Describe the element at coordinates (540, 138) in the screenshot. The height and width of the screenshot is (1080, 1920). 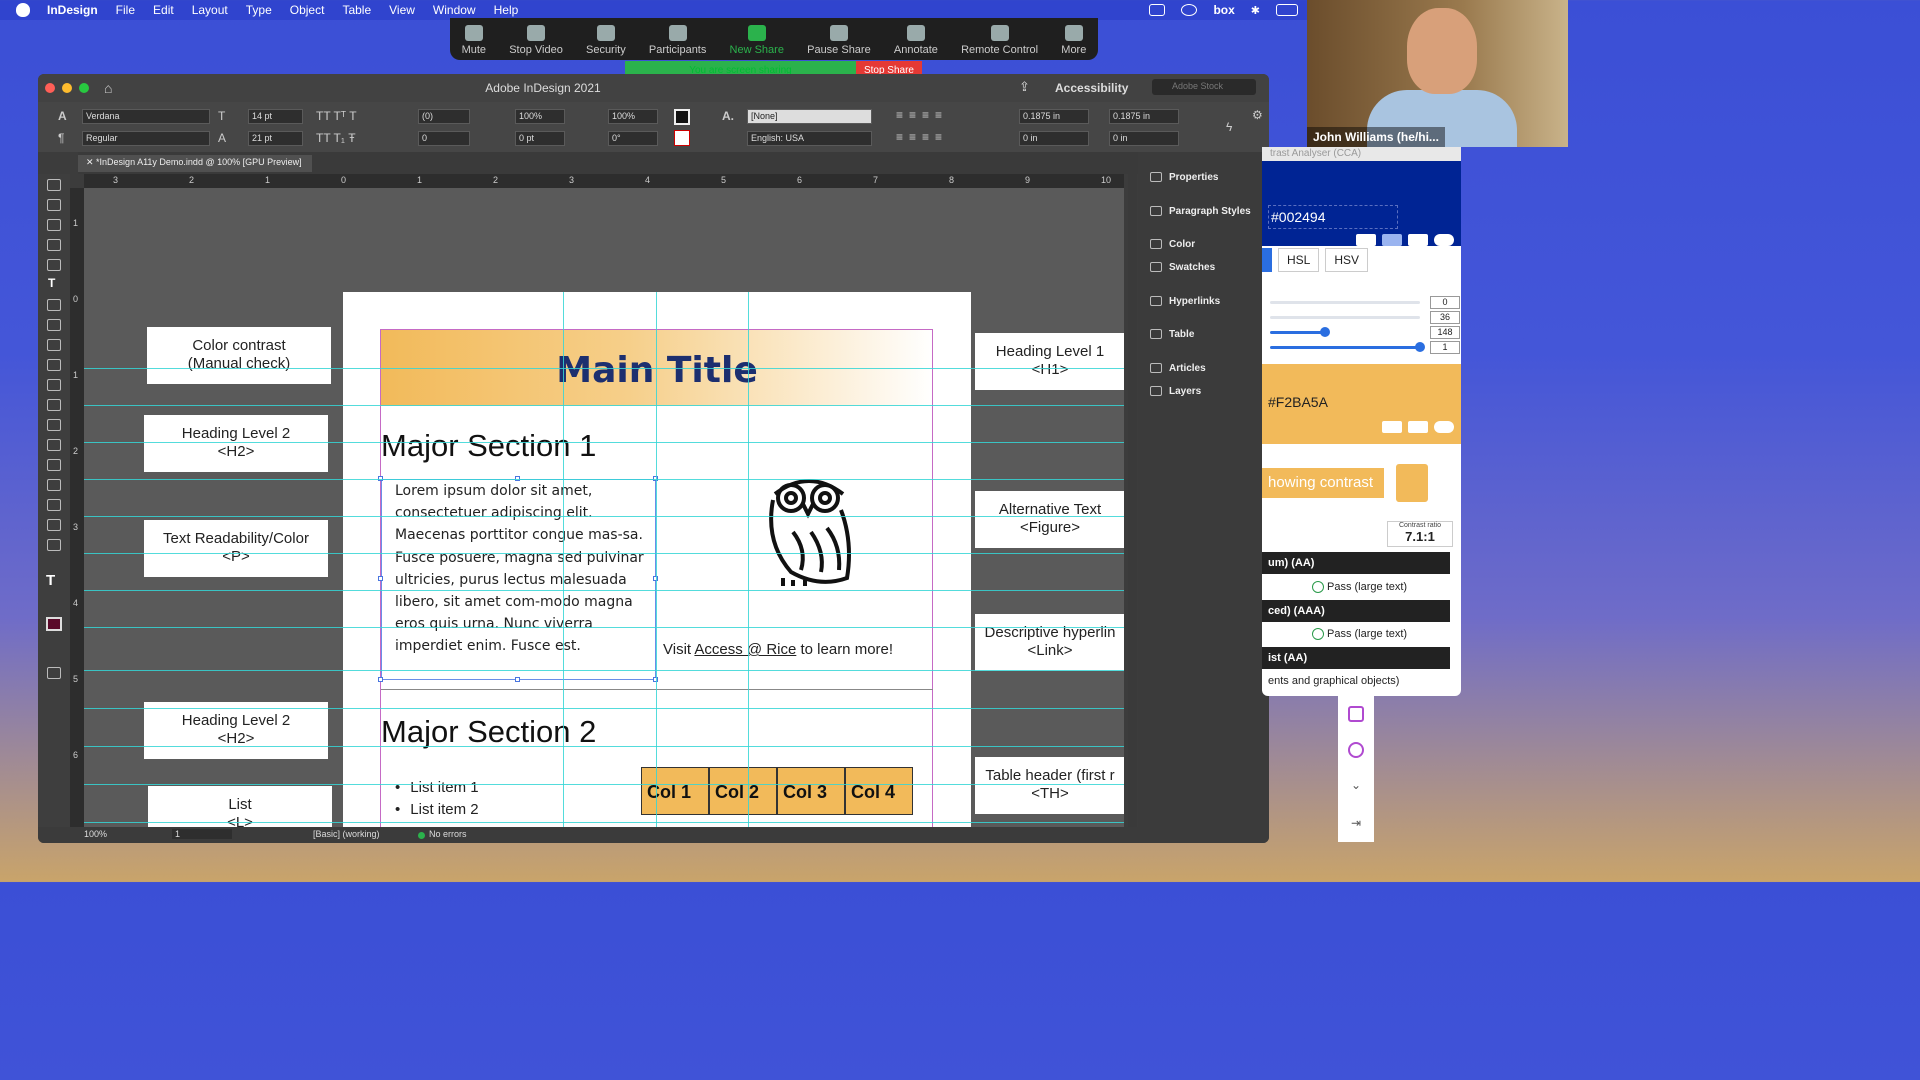
I see `baseline-shift-field: 0 pt` at that location.